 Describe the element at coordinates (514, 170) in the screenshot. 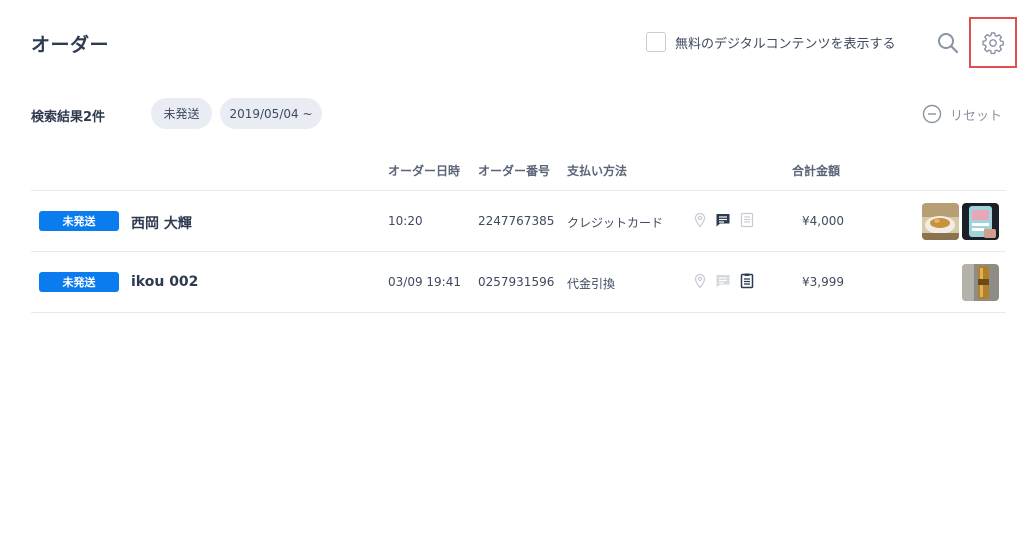

I see `column-header-order-number: オーダー番号` at that location.